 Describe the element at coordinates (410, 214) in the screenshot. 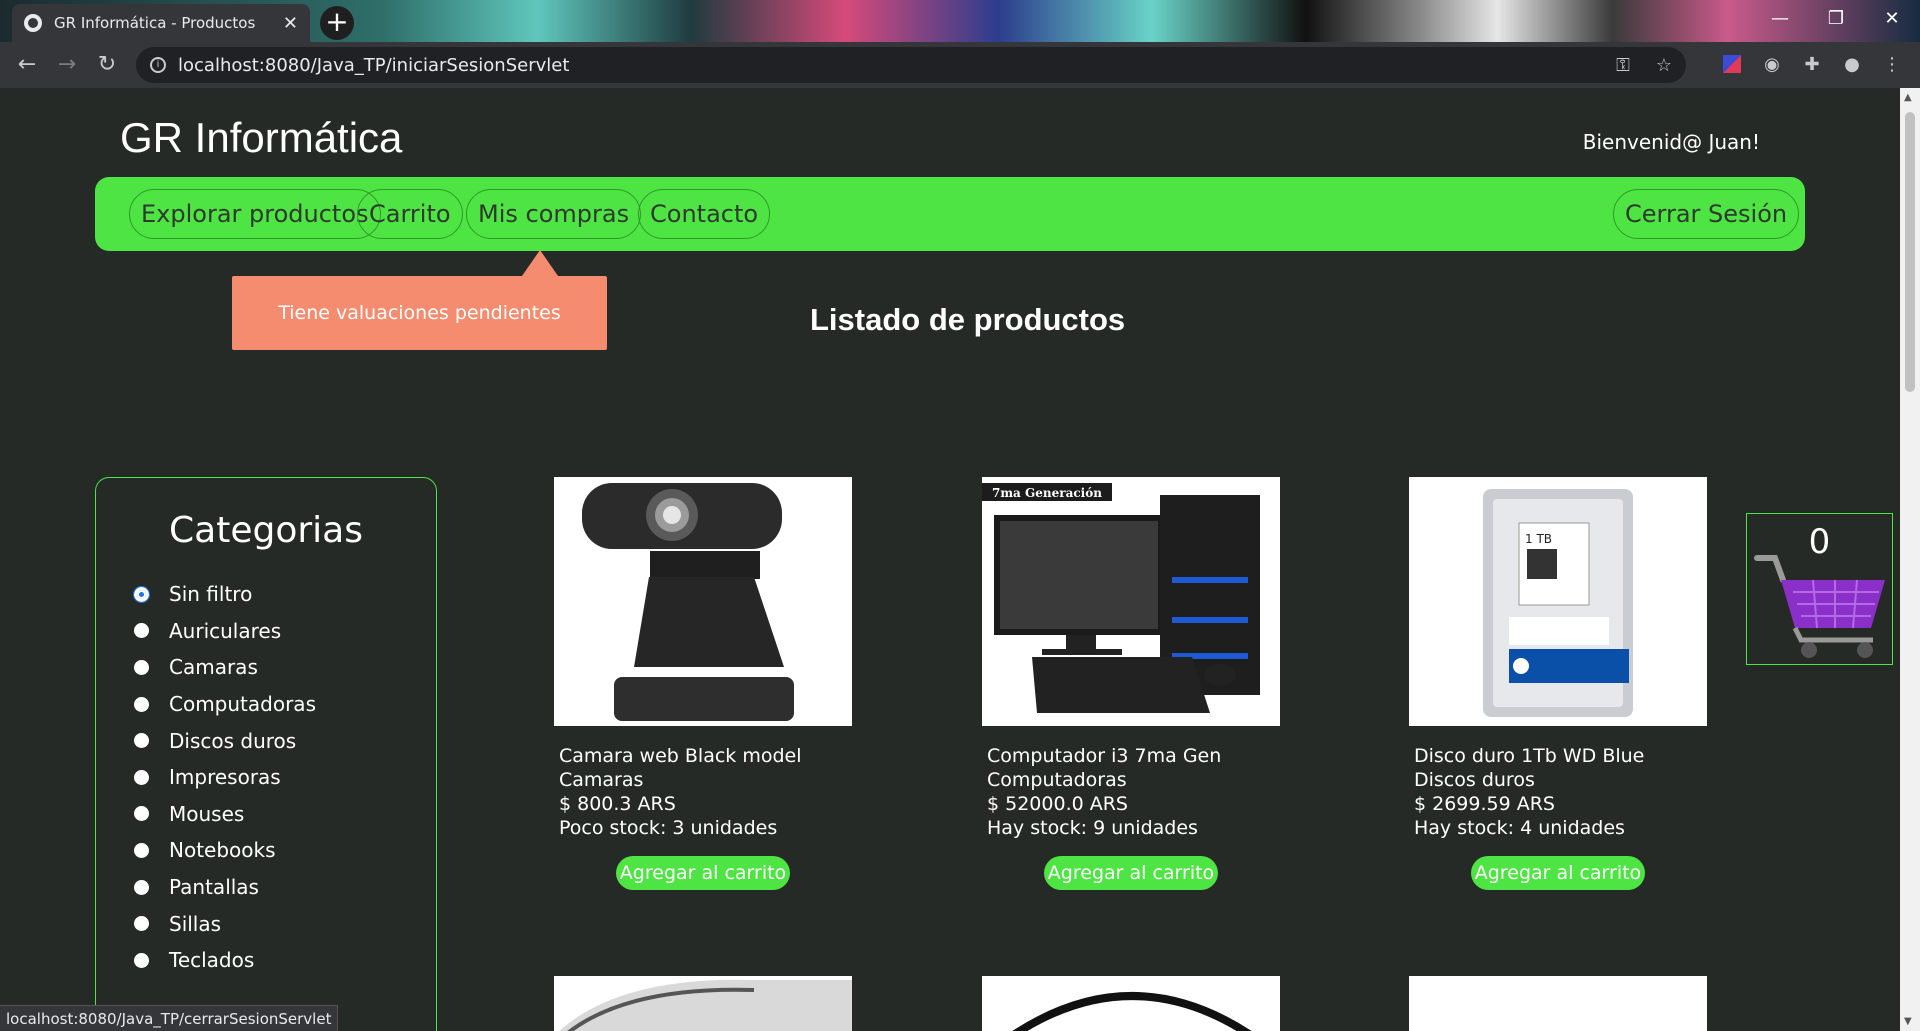

I see `nav-cart-button: Carrito` at that location.